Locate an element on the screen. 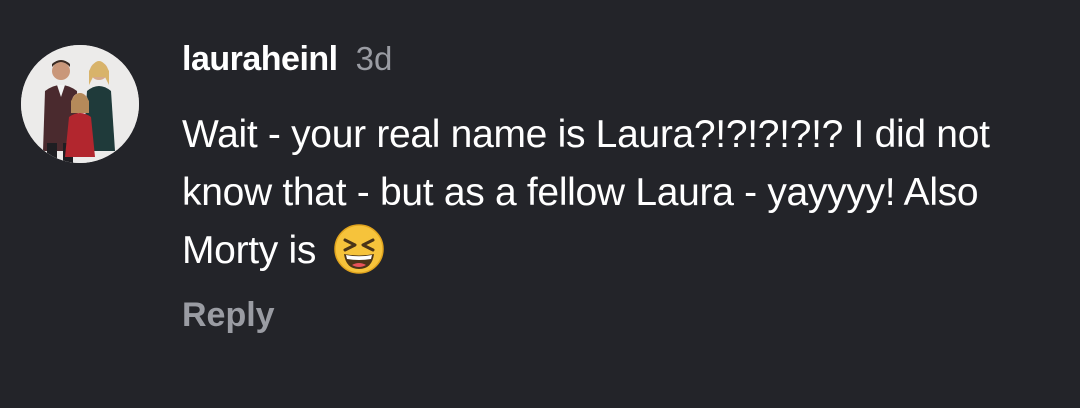 The height and width of the screenshot is (408, 1080). avatar is located at coordinates (80, 104).